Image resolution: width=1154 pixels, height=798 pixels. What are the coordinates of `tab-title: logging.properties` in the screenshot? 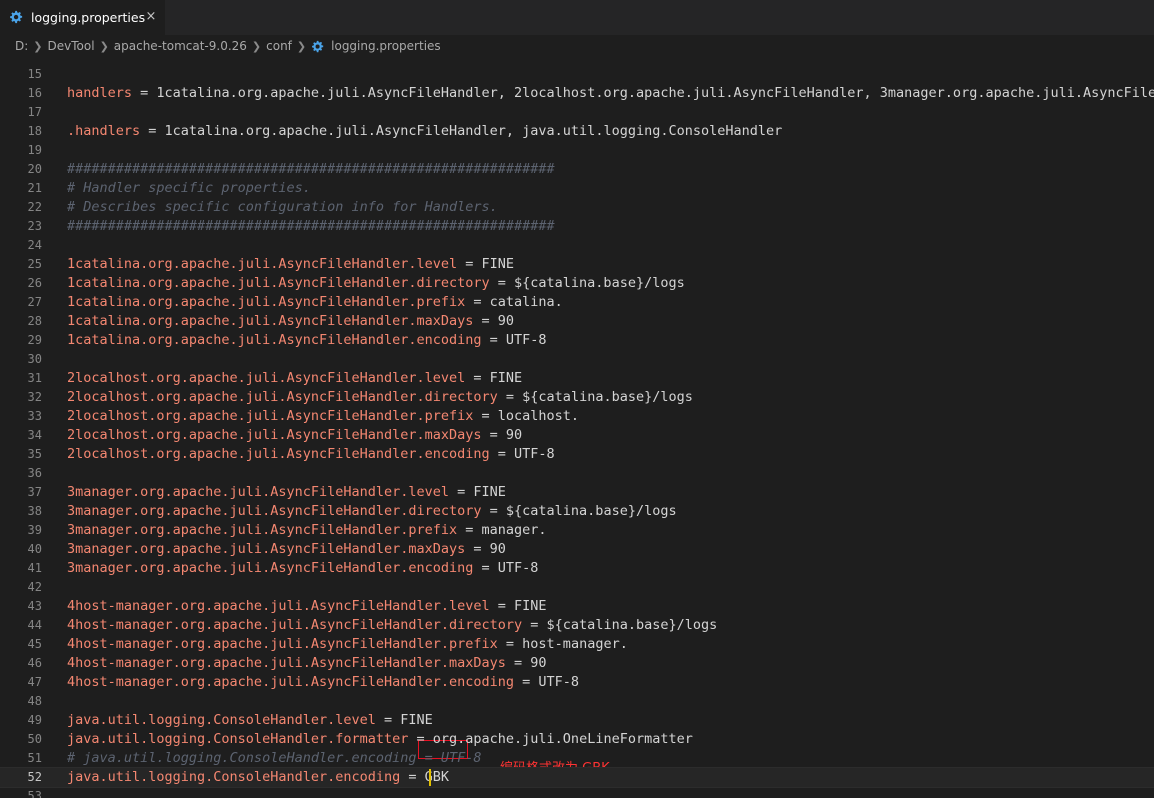 It's located at (88, 17).